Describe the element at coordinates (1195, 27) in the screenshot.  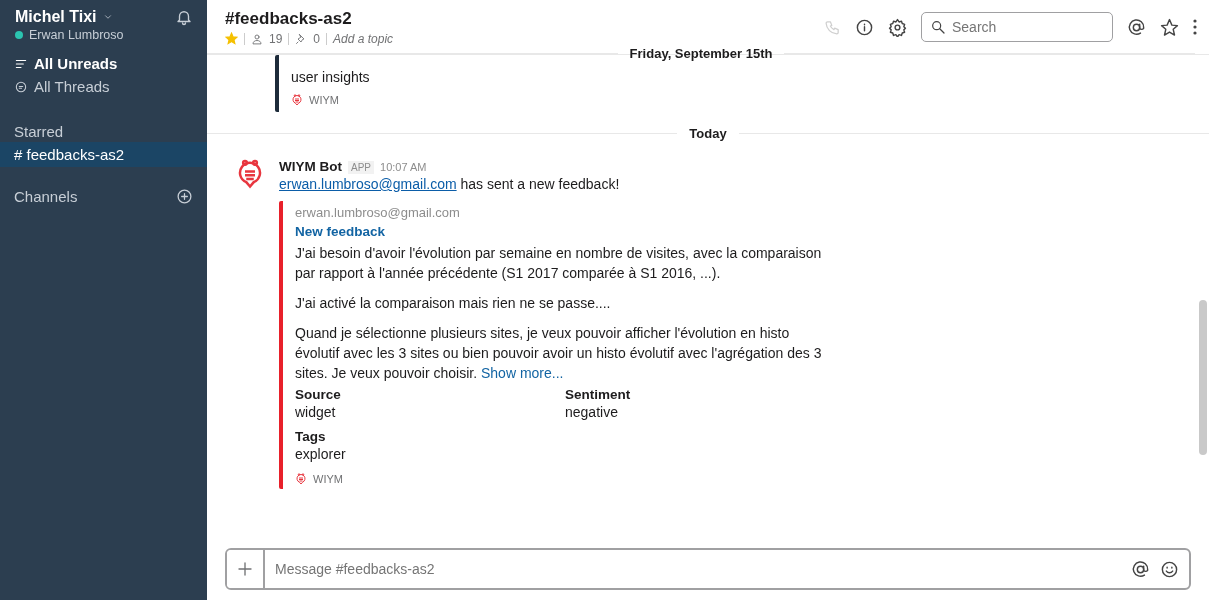
I see `more-icon` at that location.